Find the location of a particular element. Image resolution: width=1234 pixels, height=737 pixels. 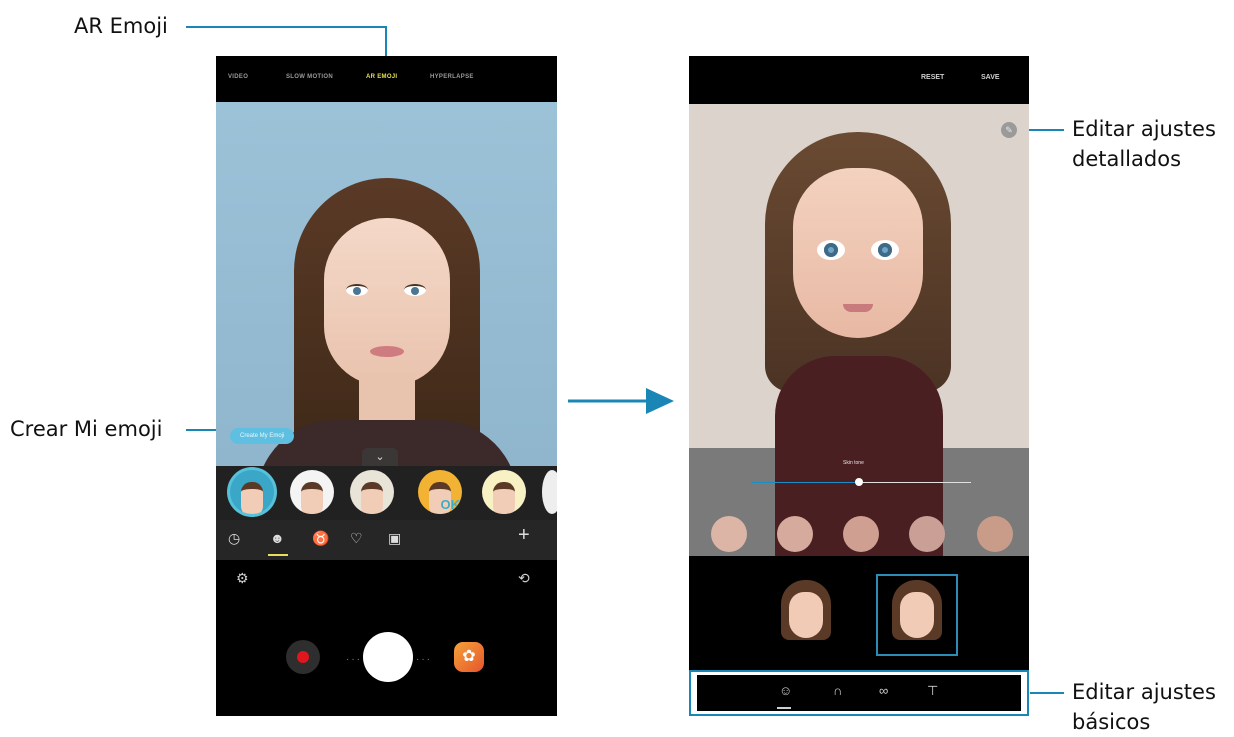

editor-top-bar: RESET SAVE is located at coordinates (859, 80).